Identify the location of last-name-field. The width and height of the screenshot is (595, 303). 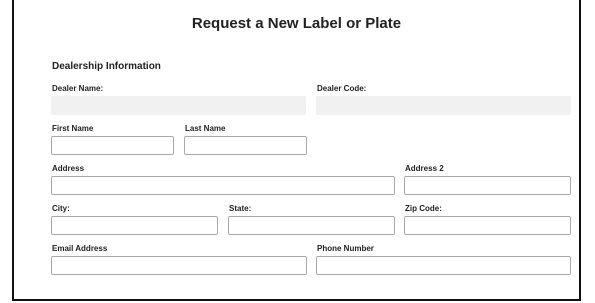
(245, 145).